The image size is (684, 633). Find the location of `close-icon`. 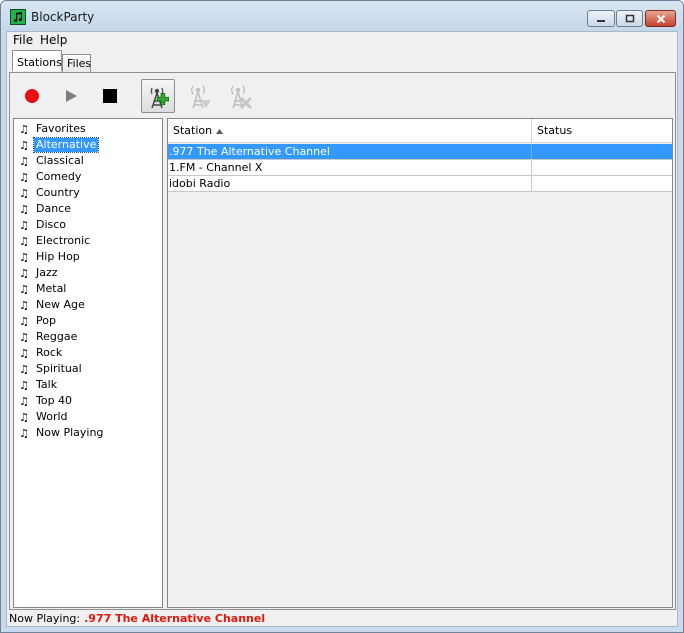

close-icon is located at coordinates (660, 18).